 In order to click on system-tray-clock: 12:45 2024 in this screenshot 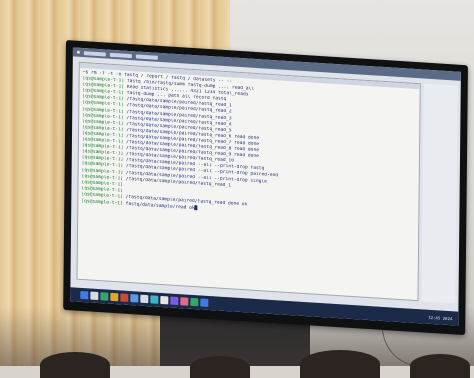, I will do `click(440, 317)`.